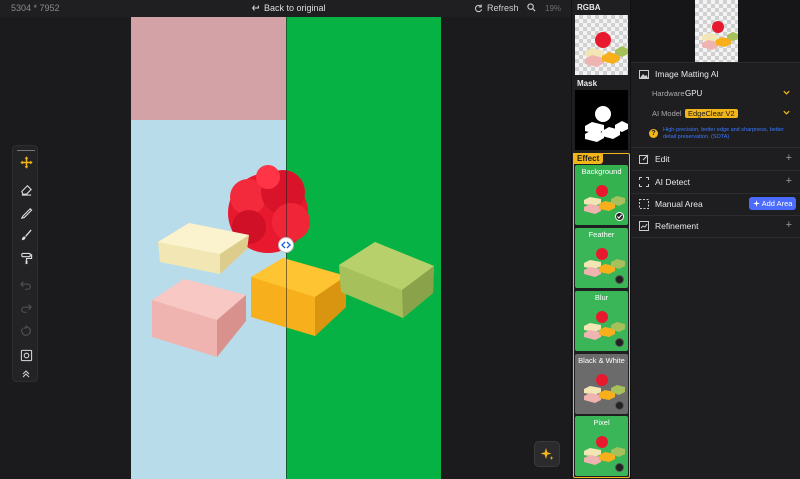 The width and height of the screenshot is (800, 479). What do you see at coordinates (662, 159) in the screenshot?
I see `edit-title: Edit` at bounding box center [662, 159].